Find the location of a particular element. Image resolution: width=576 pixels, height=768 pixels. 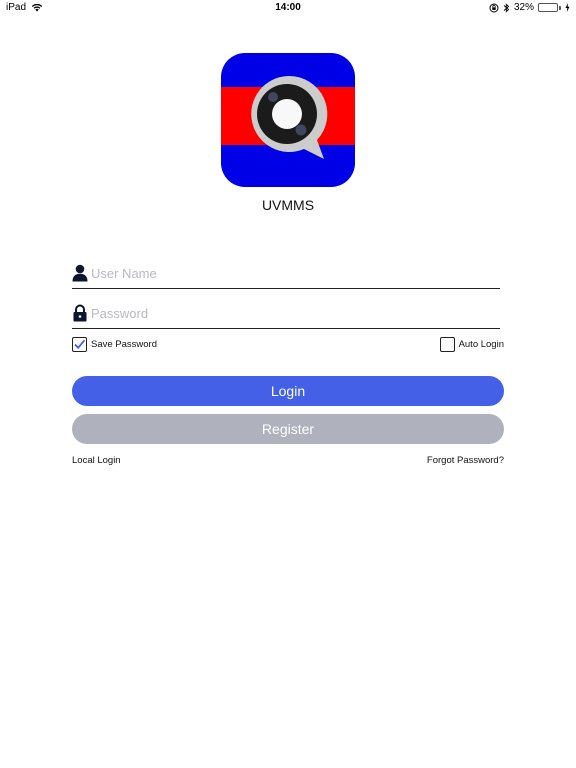

lock-icon is located at coordinates (80, 313).